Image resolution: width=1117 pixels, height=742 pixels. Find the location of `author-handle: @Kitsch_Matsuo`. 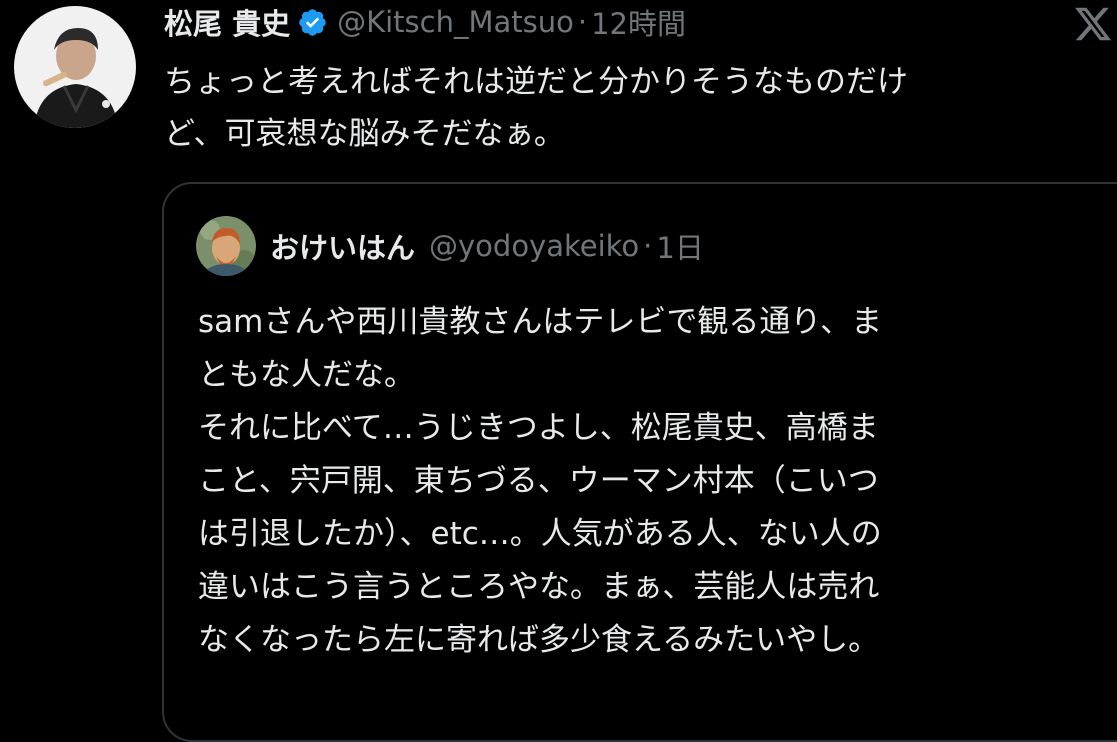

author-handle: @Kitsch_Matsuo is located at coordinates (455, 22).